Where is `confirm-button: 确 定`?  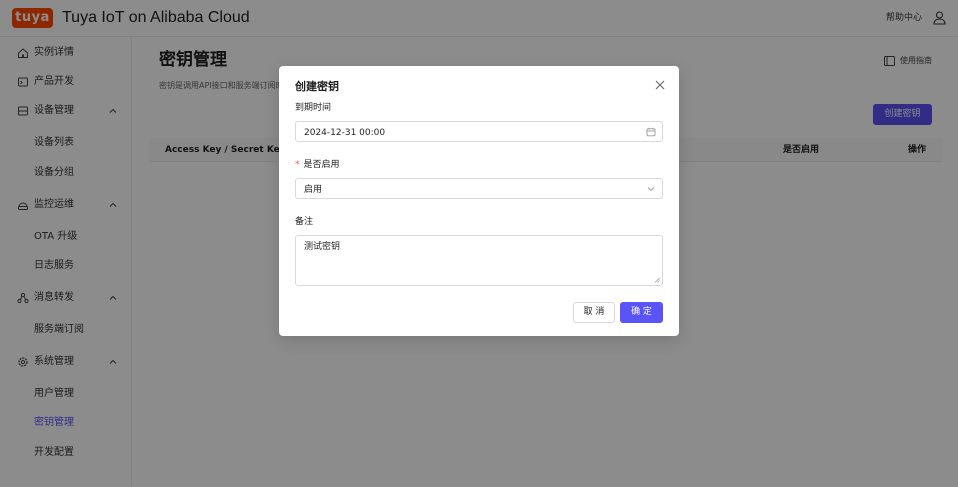 confirm-button: 确 定 is located at coordinates (641, 312).